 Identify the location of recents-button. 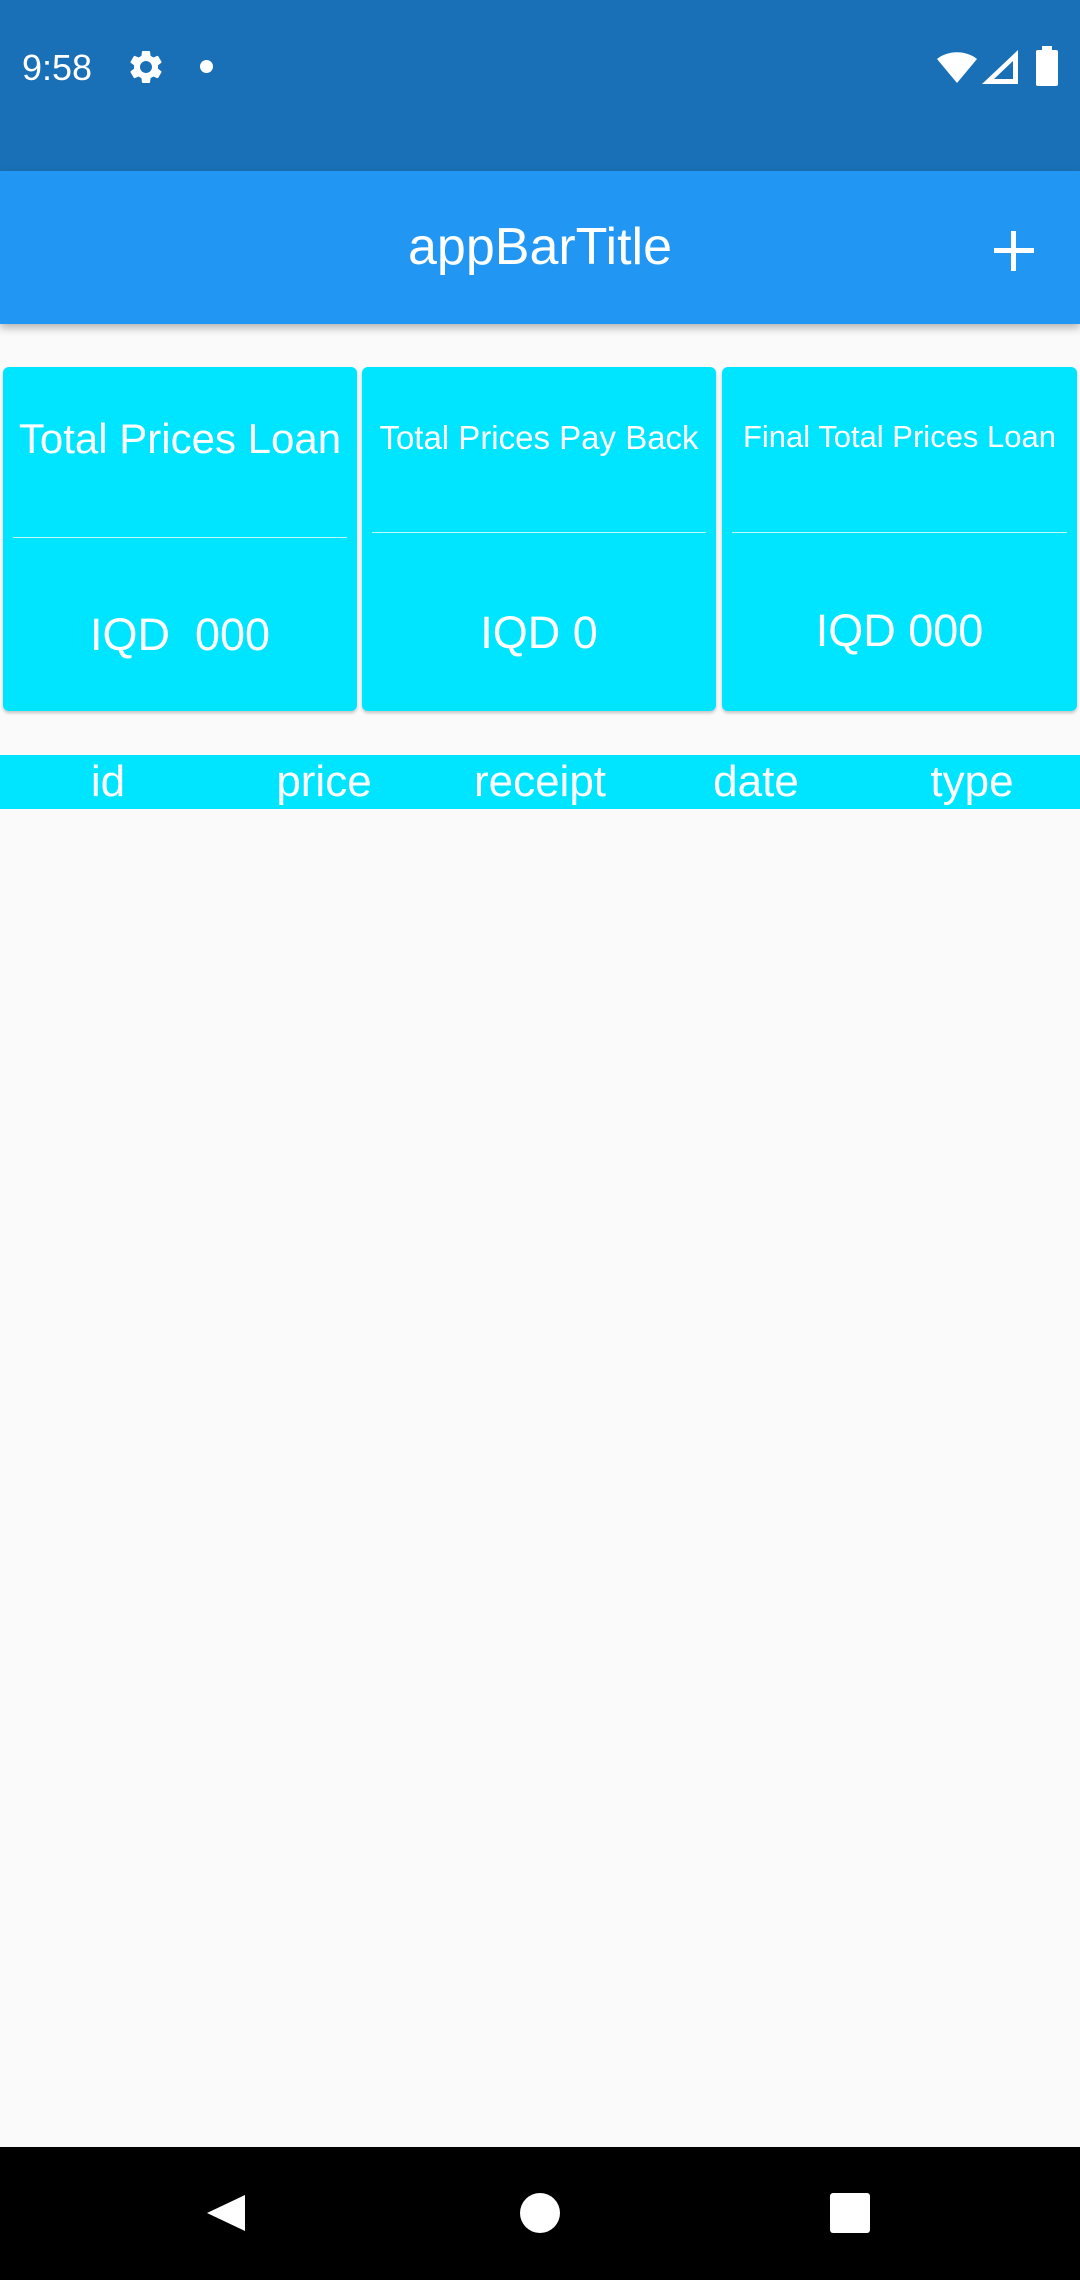
(850, 2213).